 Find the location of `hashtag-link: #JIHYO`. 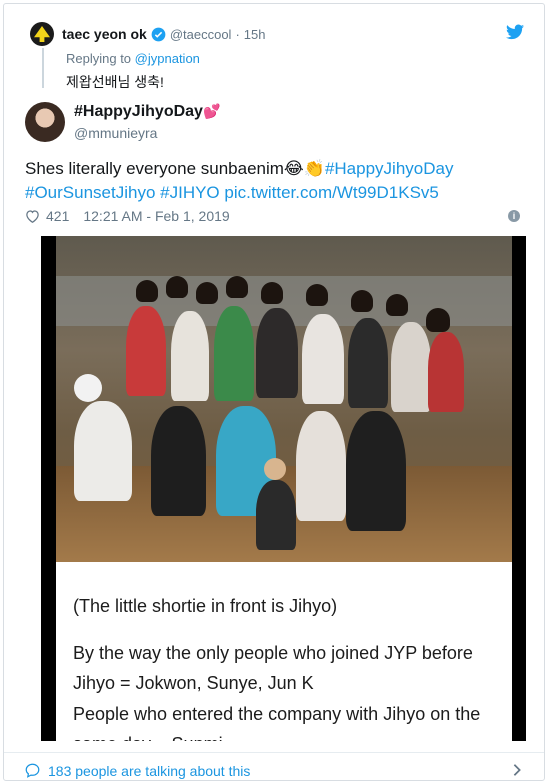

hashtag-link: #JIHYO is located at coordinates (190, 192).